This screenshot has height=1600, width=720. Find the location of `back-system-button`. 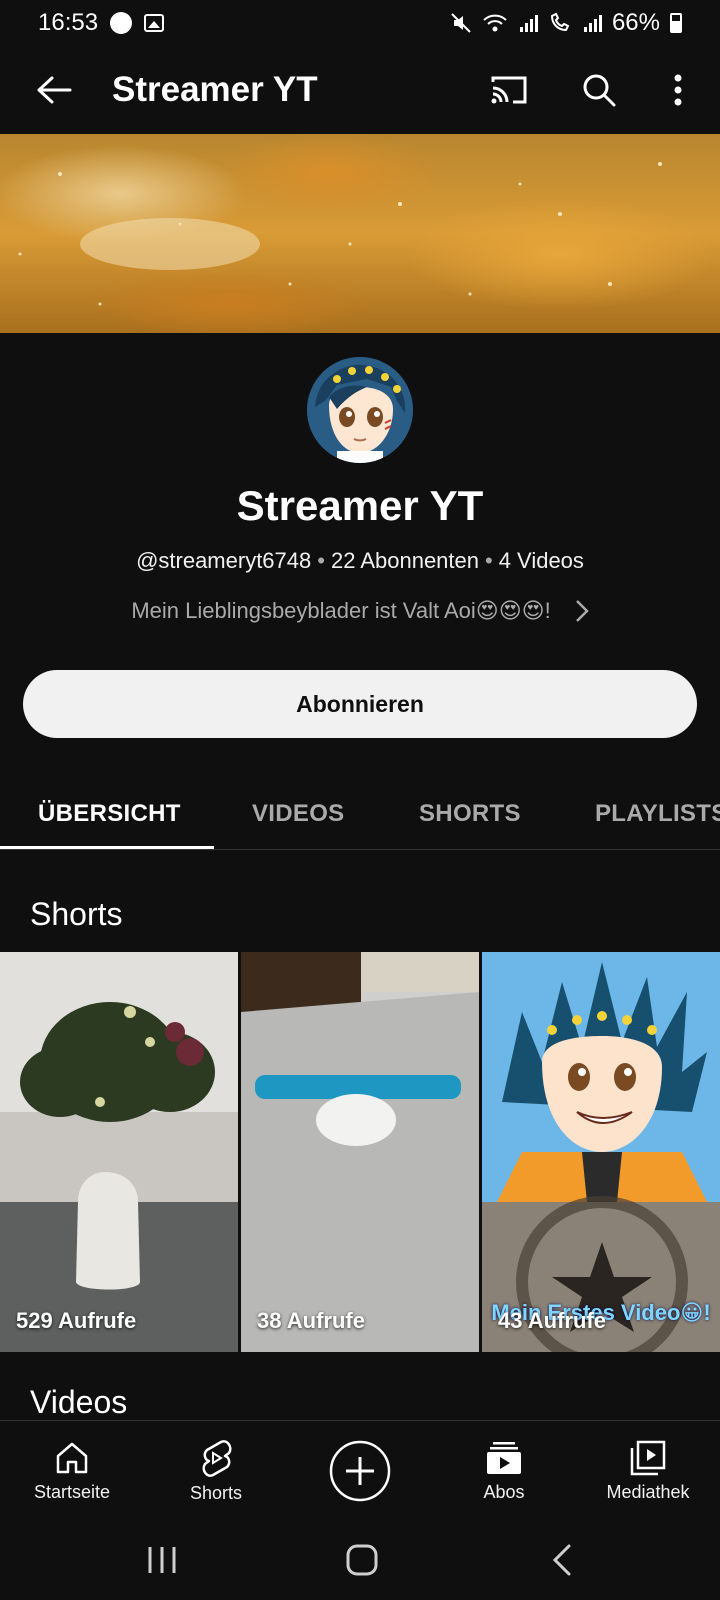

back-system-button is located at coordinates (562, 1560).